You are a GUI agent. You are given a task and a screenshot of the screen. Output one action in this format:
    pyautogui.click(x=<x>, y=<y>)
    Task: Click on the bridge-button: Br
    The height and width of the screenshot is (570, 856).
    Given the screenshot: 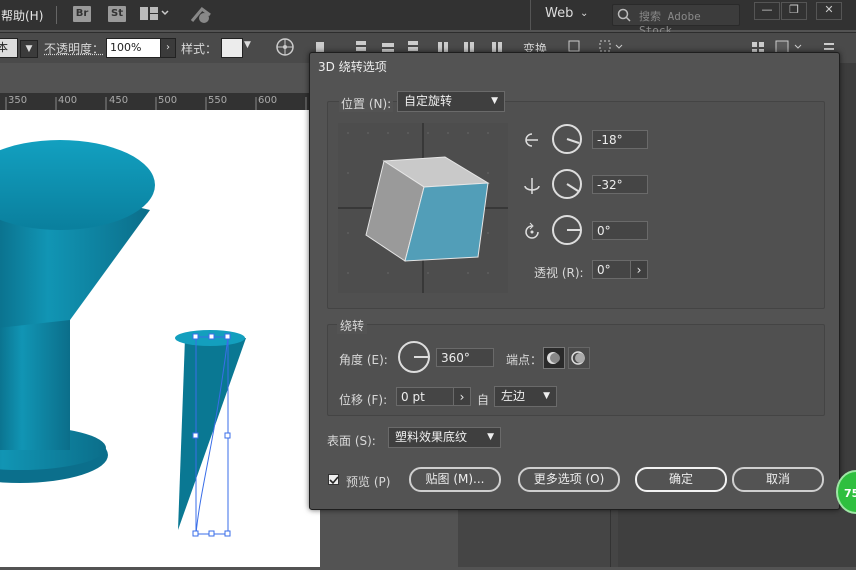 What is the action you would take?
    pyautogui.click(x=82, y=14)
    